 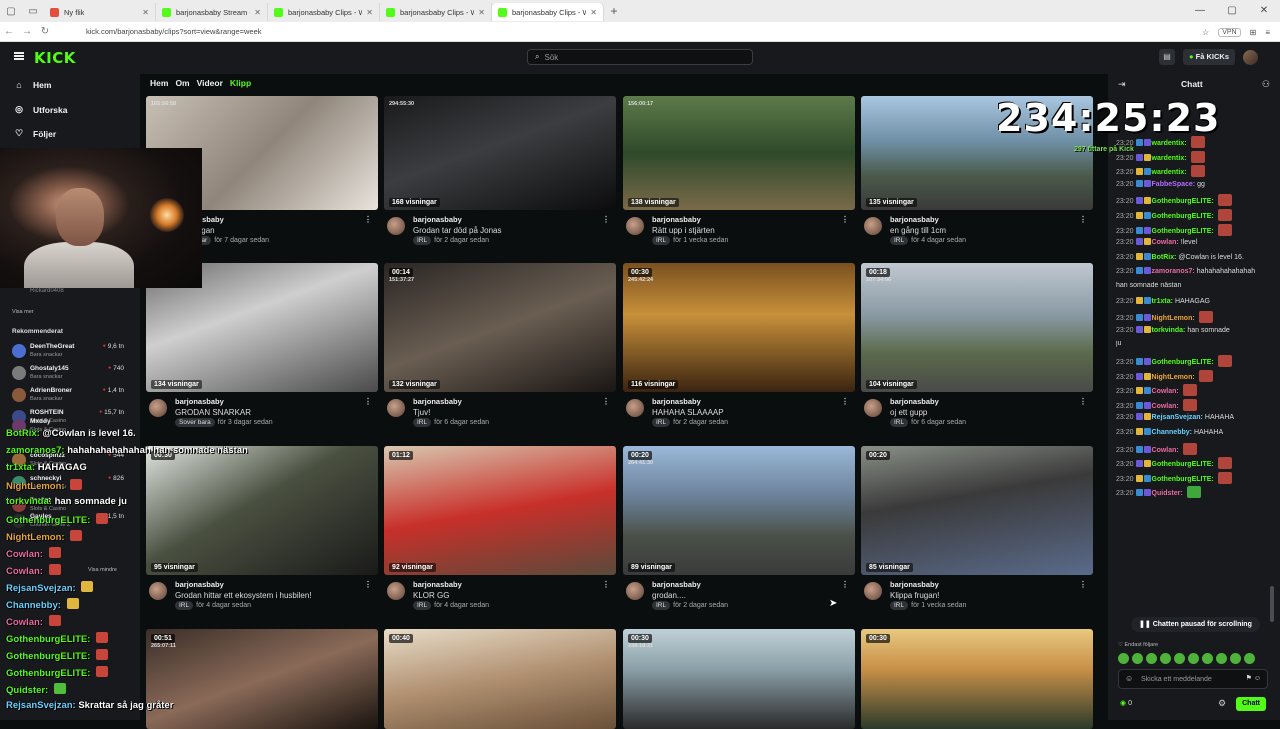 What do you see at coordinates (1191, 301) in the screenshot?
I see `chat-message: 23:20 tr1xta: HAHAGAG` at bounding box center [1191, 301].